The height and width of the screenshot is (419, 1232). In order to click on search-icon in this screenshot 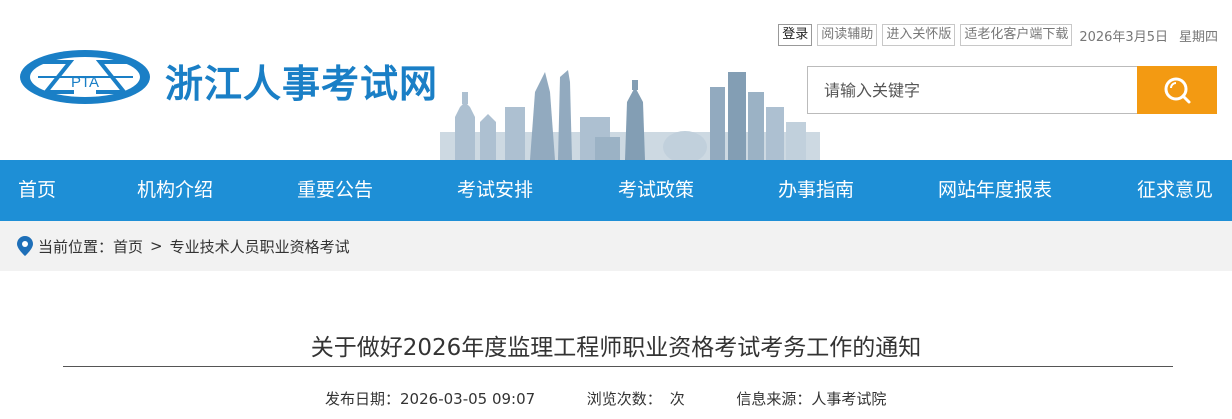, I will do `click(1177, 90)`.